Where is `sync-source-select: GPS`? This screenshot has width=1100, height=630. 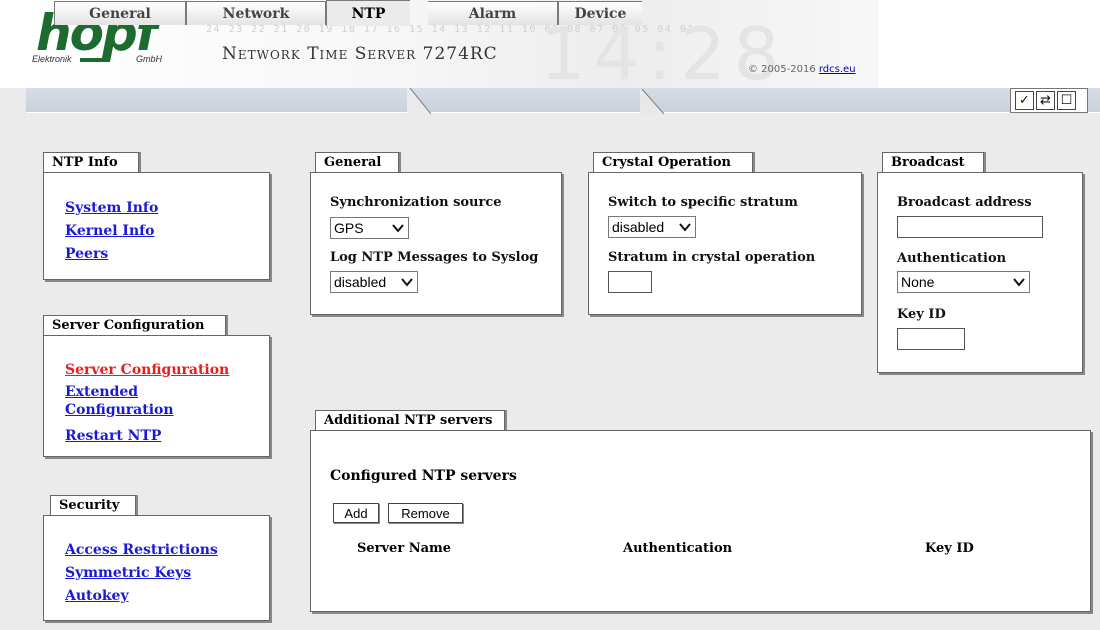 sync-source-select: GPS is located at coordinates (369, 228).